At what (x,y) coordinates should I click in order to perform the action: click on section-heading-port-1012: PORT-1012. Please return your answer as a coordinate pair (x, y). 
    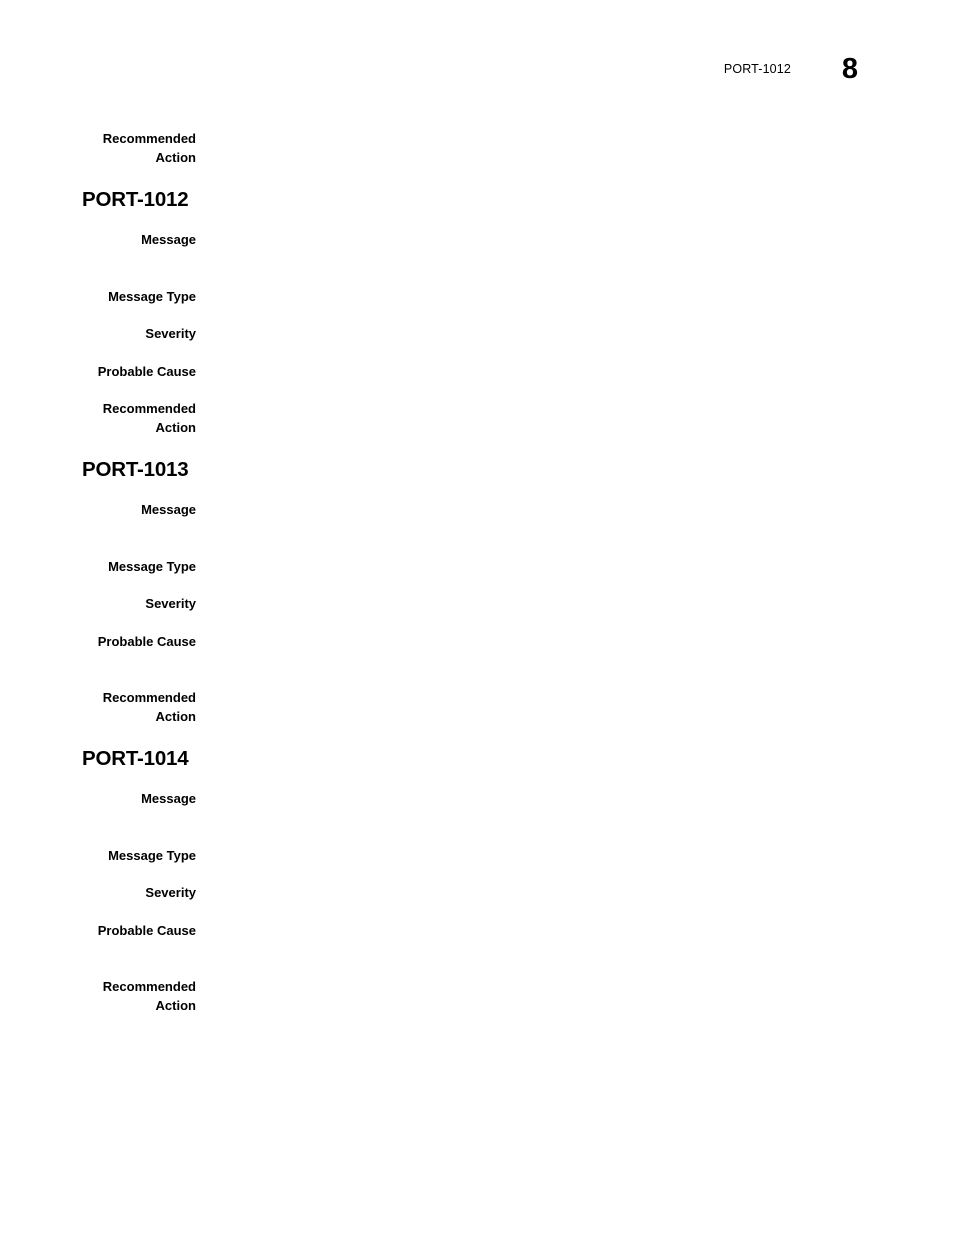
    Looking at the image, I should click on (135, 199).